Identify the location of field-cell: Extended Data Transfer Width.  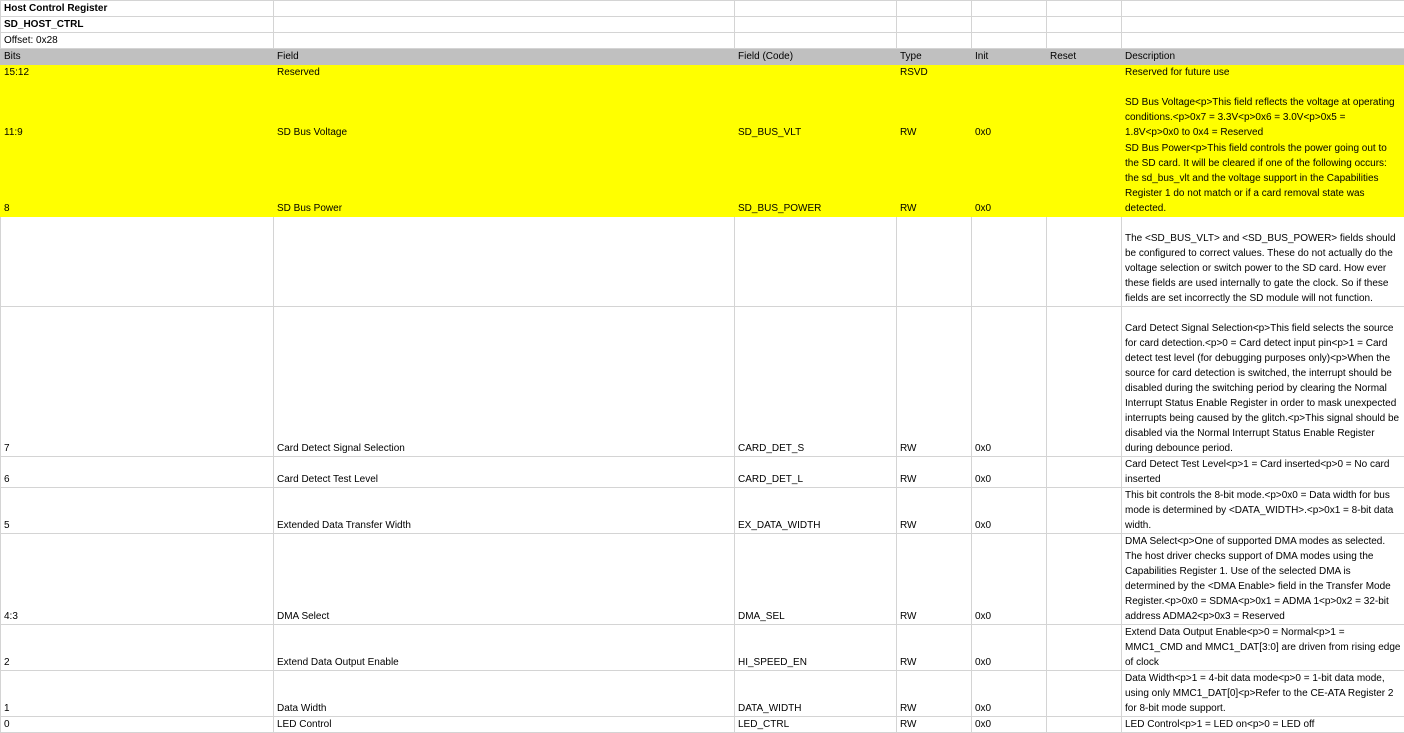
(504, 511).